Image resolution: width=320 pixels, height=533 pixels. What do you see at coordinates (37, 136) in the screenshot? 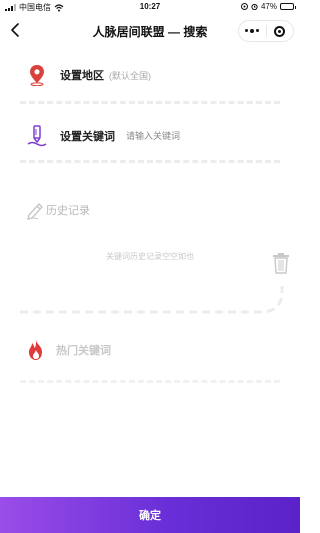
I see `keyword-pen-icon` at bounding box center [37, 136].